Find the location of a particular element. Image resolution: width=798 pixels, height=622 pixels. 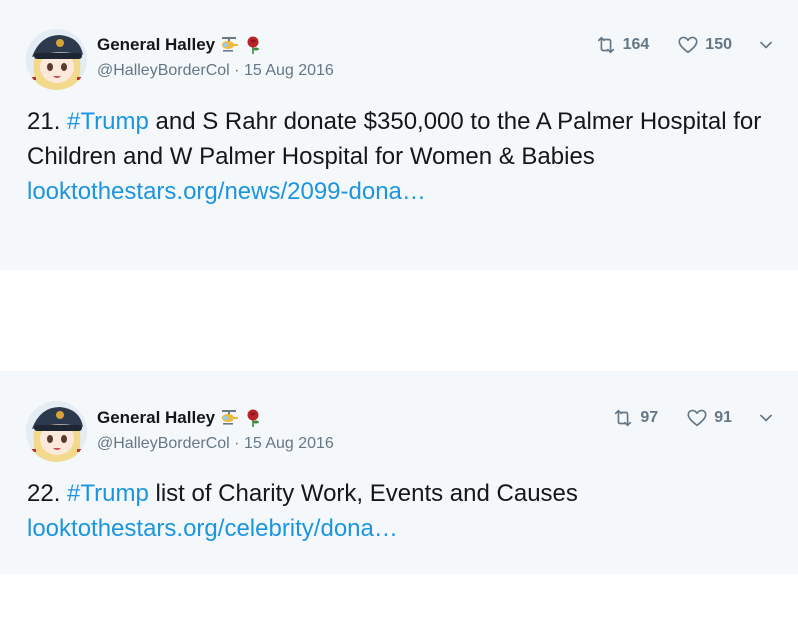

tweet-stats: 164 150 is located at coordinates (685, 45).